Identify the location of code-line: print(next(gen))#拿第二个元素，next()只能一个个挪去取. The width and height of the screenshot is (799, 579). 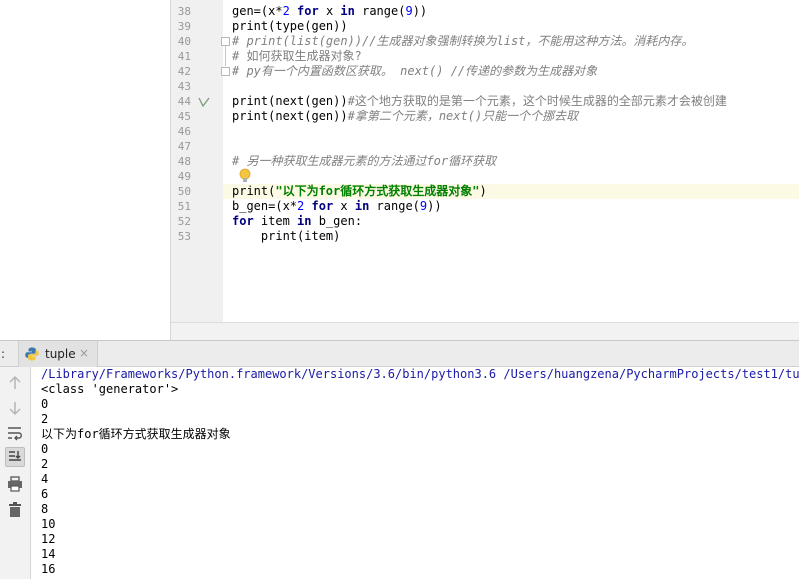
(405, 116).